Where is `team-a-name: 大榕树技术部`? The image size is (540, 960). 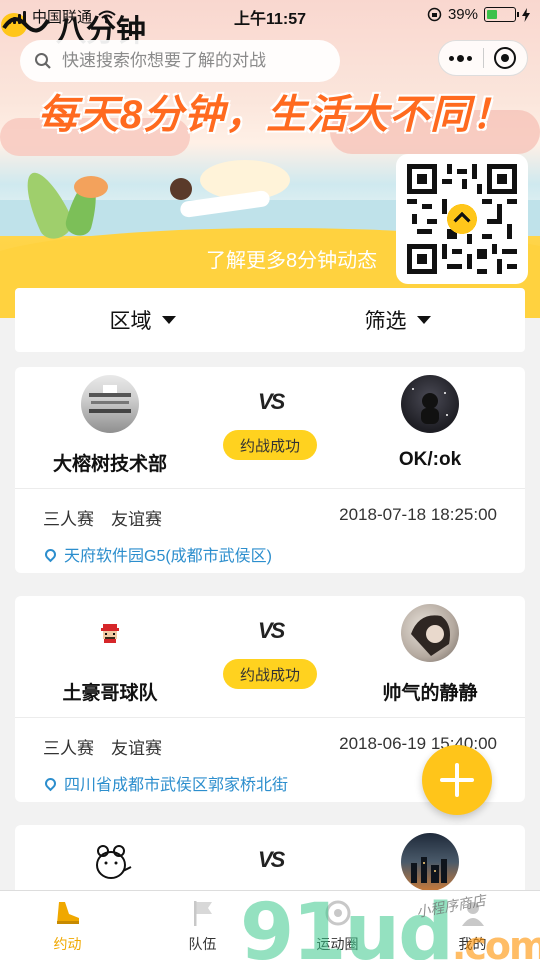
team-a-name: 大榕树技术部 is located at coordinates (109, 464).